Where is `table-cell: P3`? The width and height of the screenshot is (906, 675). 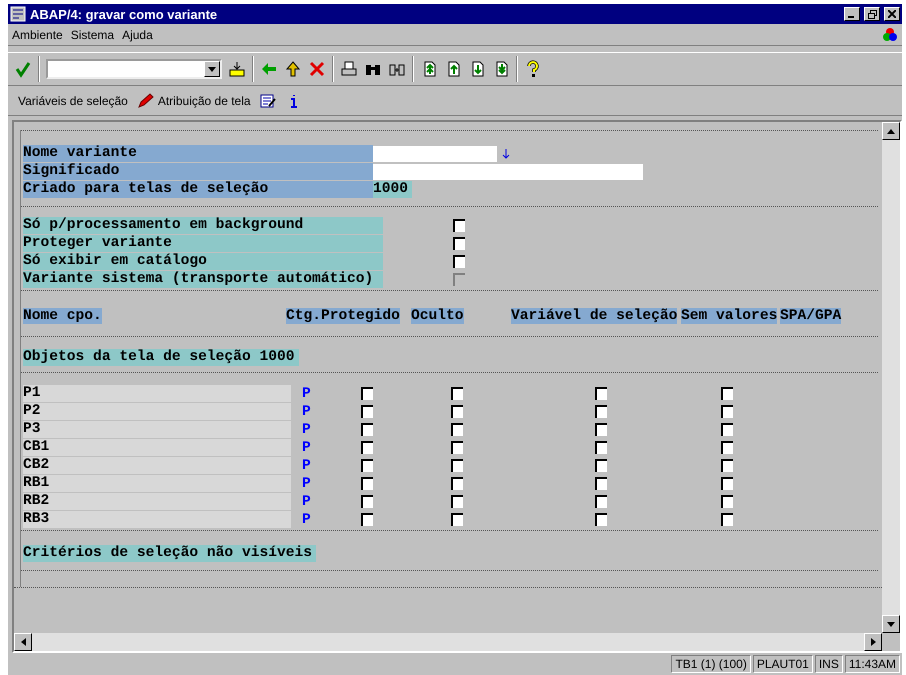
table-cell: P3 is located at coordinates (157, 429).